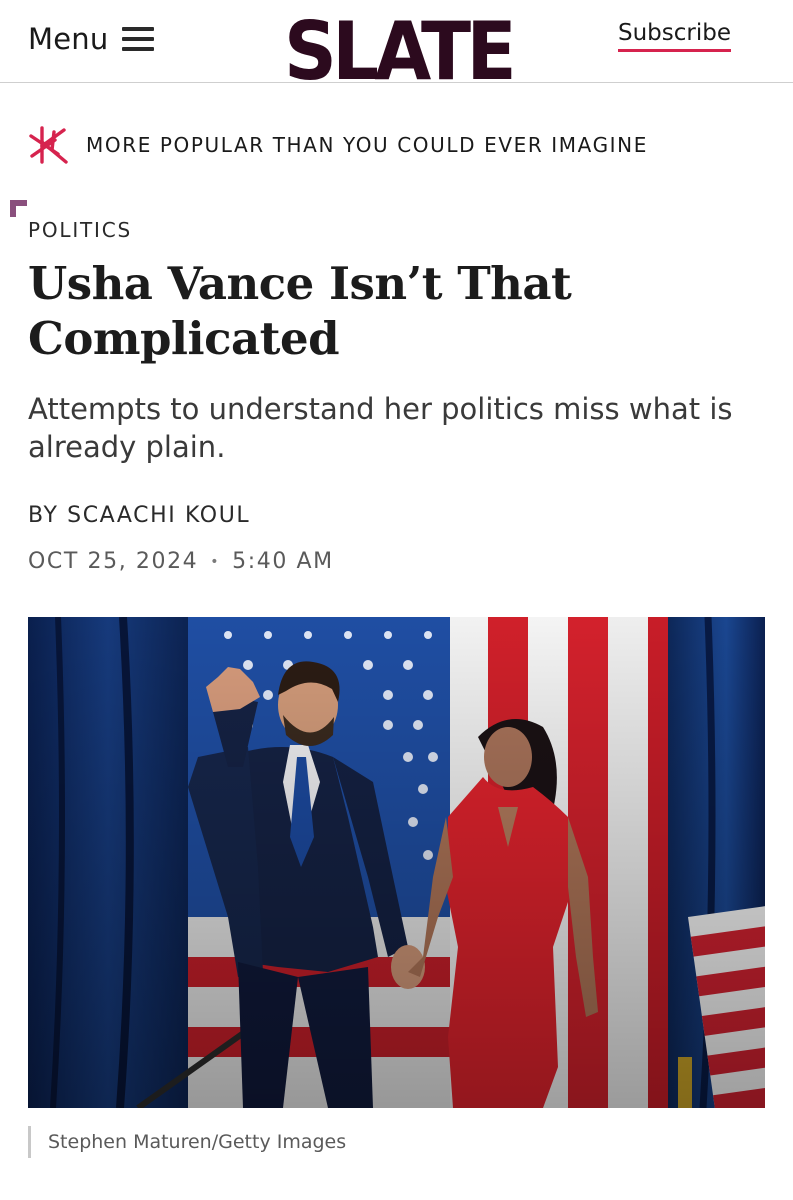 This screenshot has height=1200, width=793. What do you see at coordinates (18, 208) in the screenshot?
I see `corner-mark` at bounding box center [18, 208].